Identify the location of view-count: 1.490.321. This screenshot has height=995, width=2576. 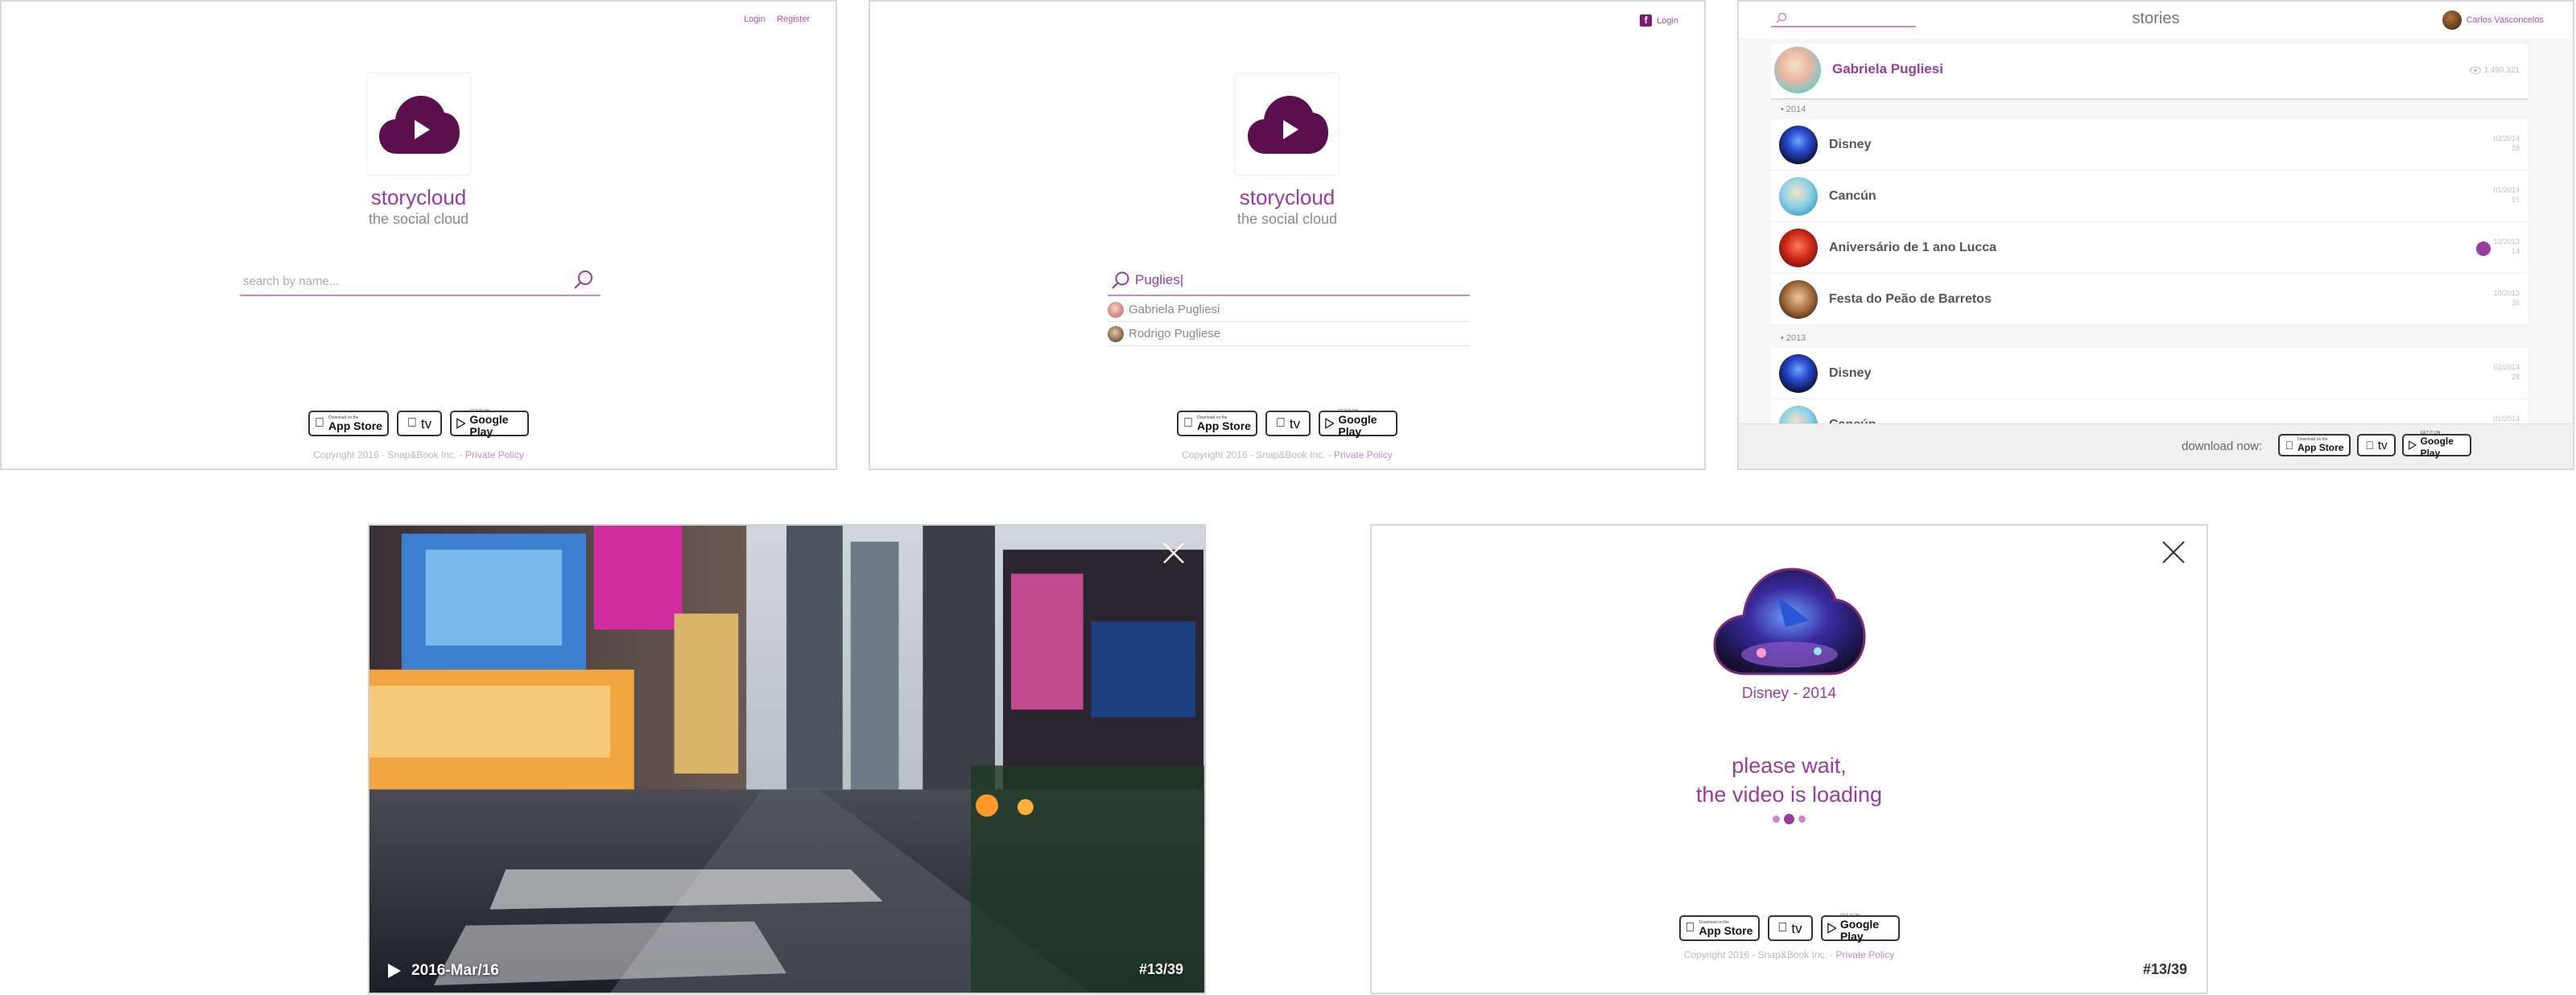
(2494, 70).